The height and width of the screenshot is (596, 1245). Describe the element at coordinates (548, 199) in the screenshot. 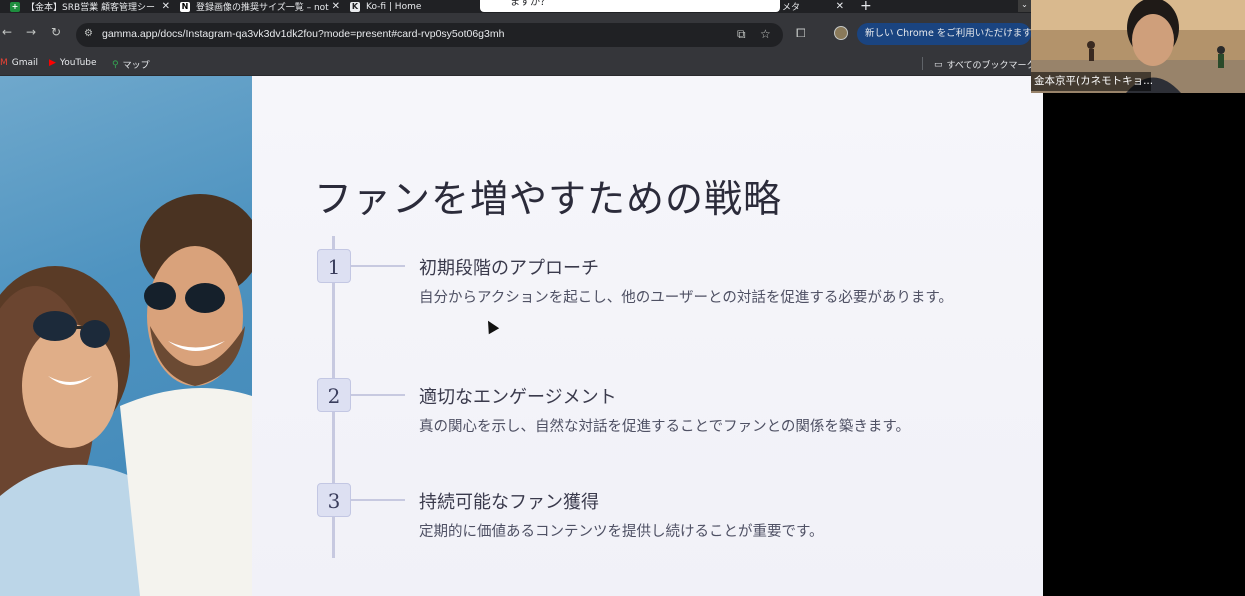

I see `slide-title: ファンを増やすための戦略` at that location.